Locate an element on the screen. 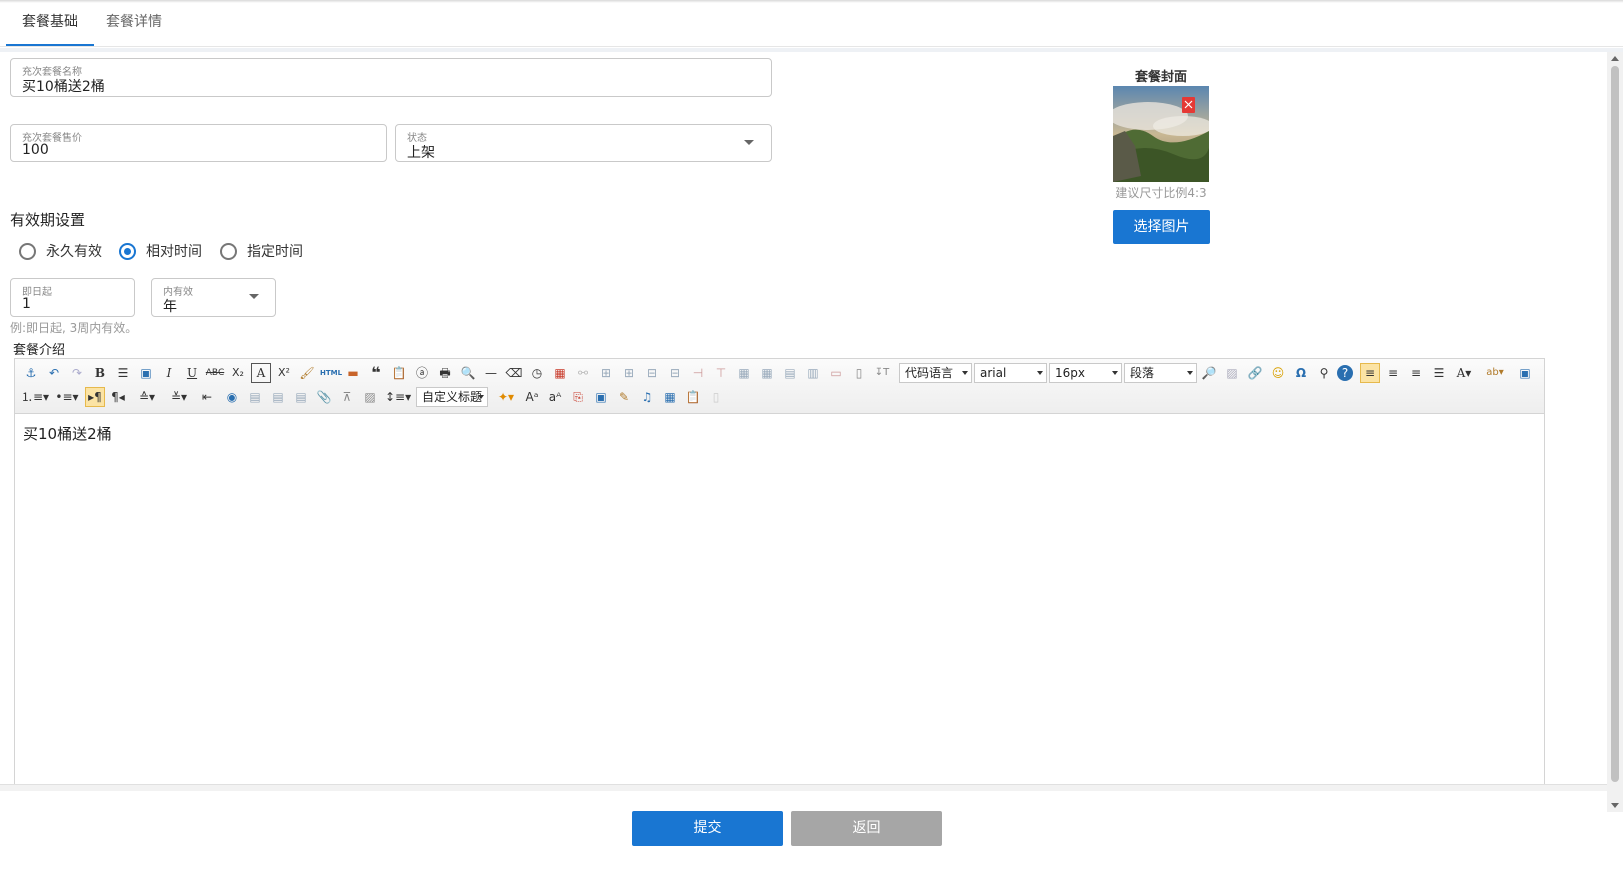 The width and height of the screenshot is (1623, 883). font-family-select: arial is located at coordinates (1010, 373).